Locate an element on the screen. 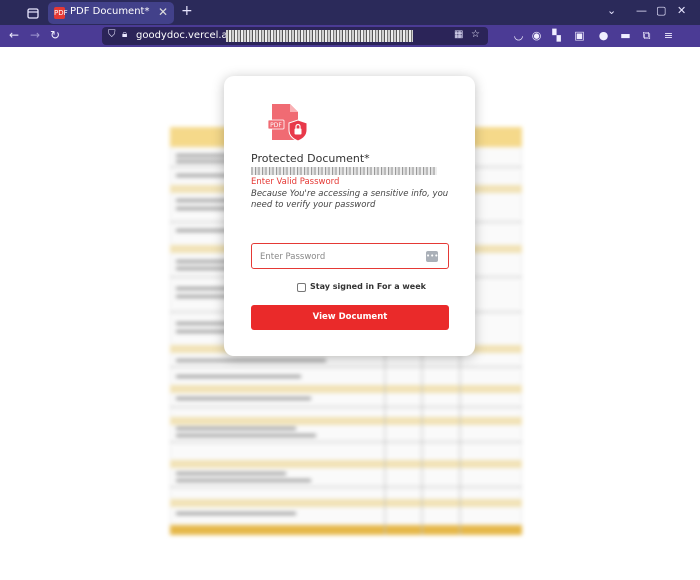 The height and width of the screenshot is (580, 700). password-field: ••• is located at coordinates (350, 256).